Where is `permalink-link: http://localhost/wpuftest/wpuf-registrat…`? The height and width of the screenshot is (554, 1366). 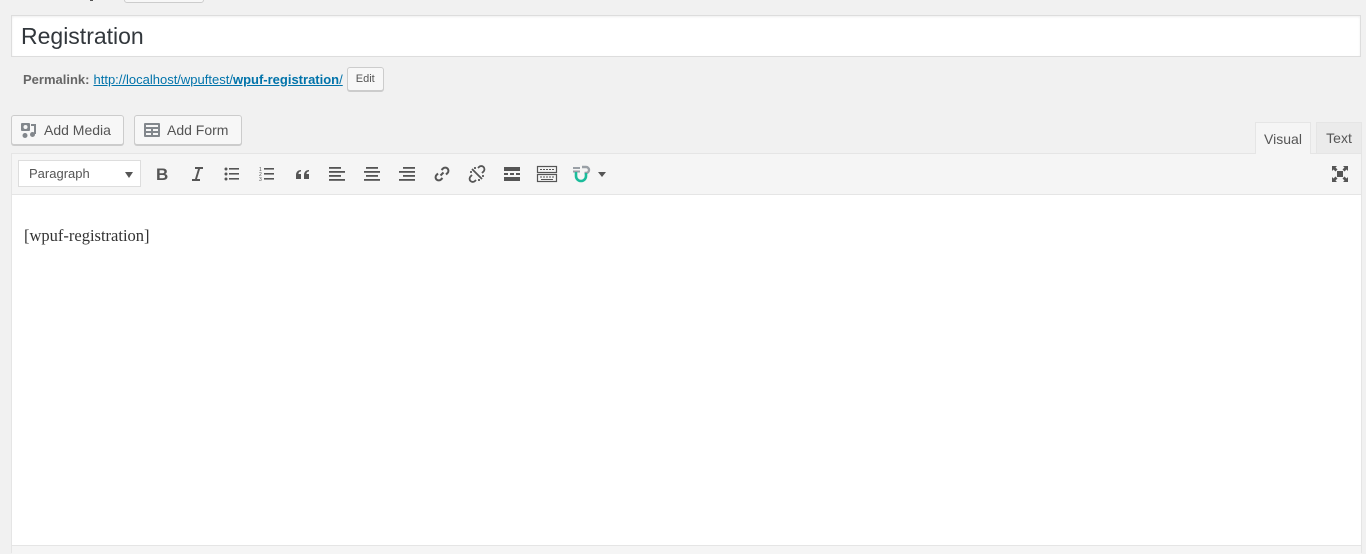 permalink-link: http://localhost/wpuftest/wpuf-registrat… is located at coordinates (217, 79).